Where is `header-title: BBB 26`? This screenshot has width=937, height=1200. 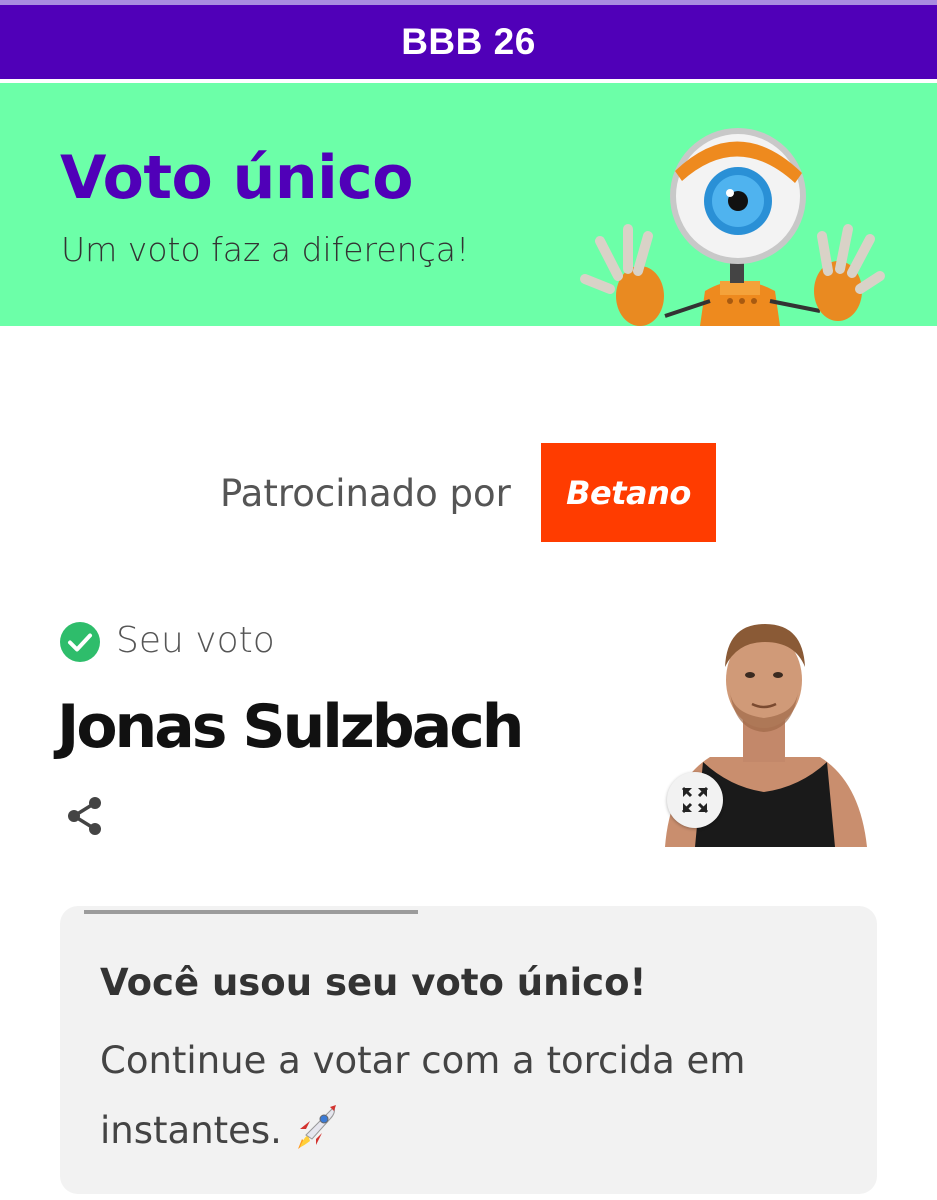
header-title: BBB 26 is located at coordinates (468, 41).